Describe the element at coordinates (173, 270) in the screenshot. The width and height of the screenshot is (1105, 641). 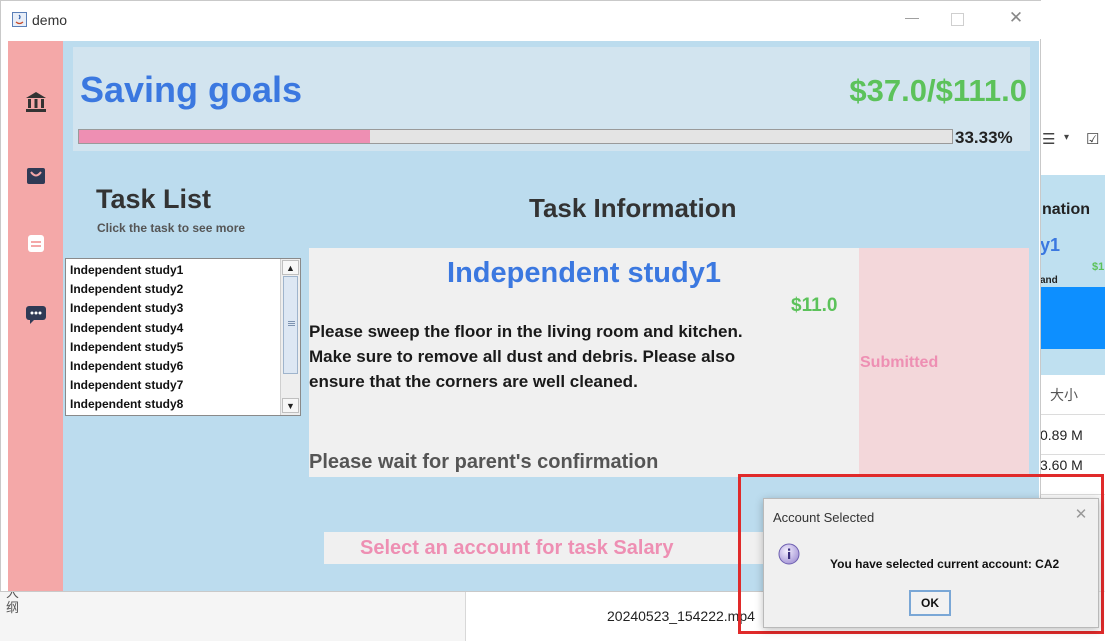
I see `task-list-item: Independent study1` at that location.